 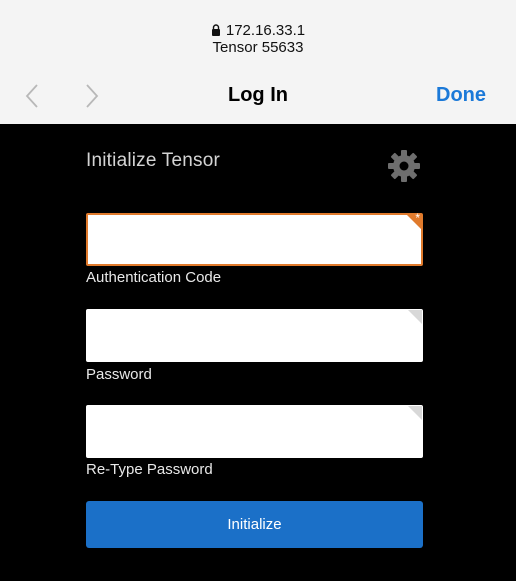 What do you see at coordinates (254, 524) in the screenshot?
I see `initialize-button: Initialize` at bounding box center [254, 524].